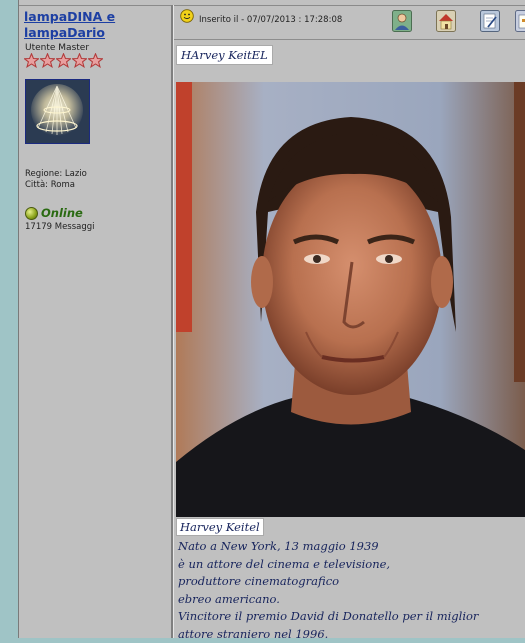 This screenshot has height=643, width=525. What do you see at coordinates (220, 527) in the screenshot?
I see `photo-caption: Harvey Keitel` at bounding box center [220, 527].